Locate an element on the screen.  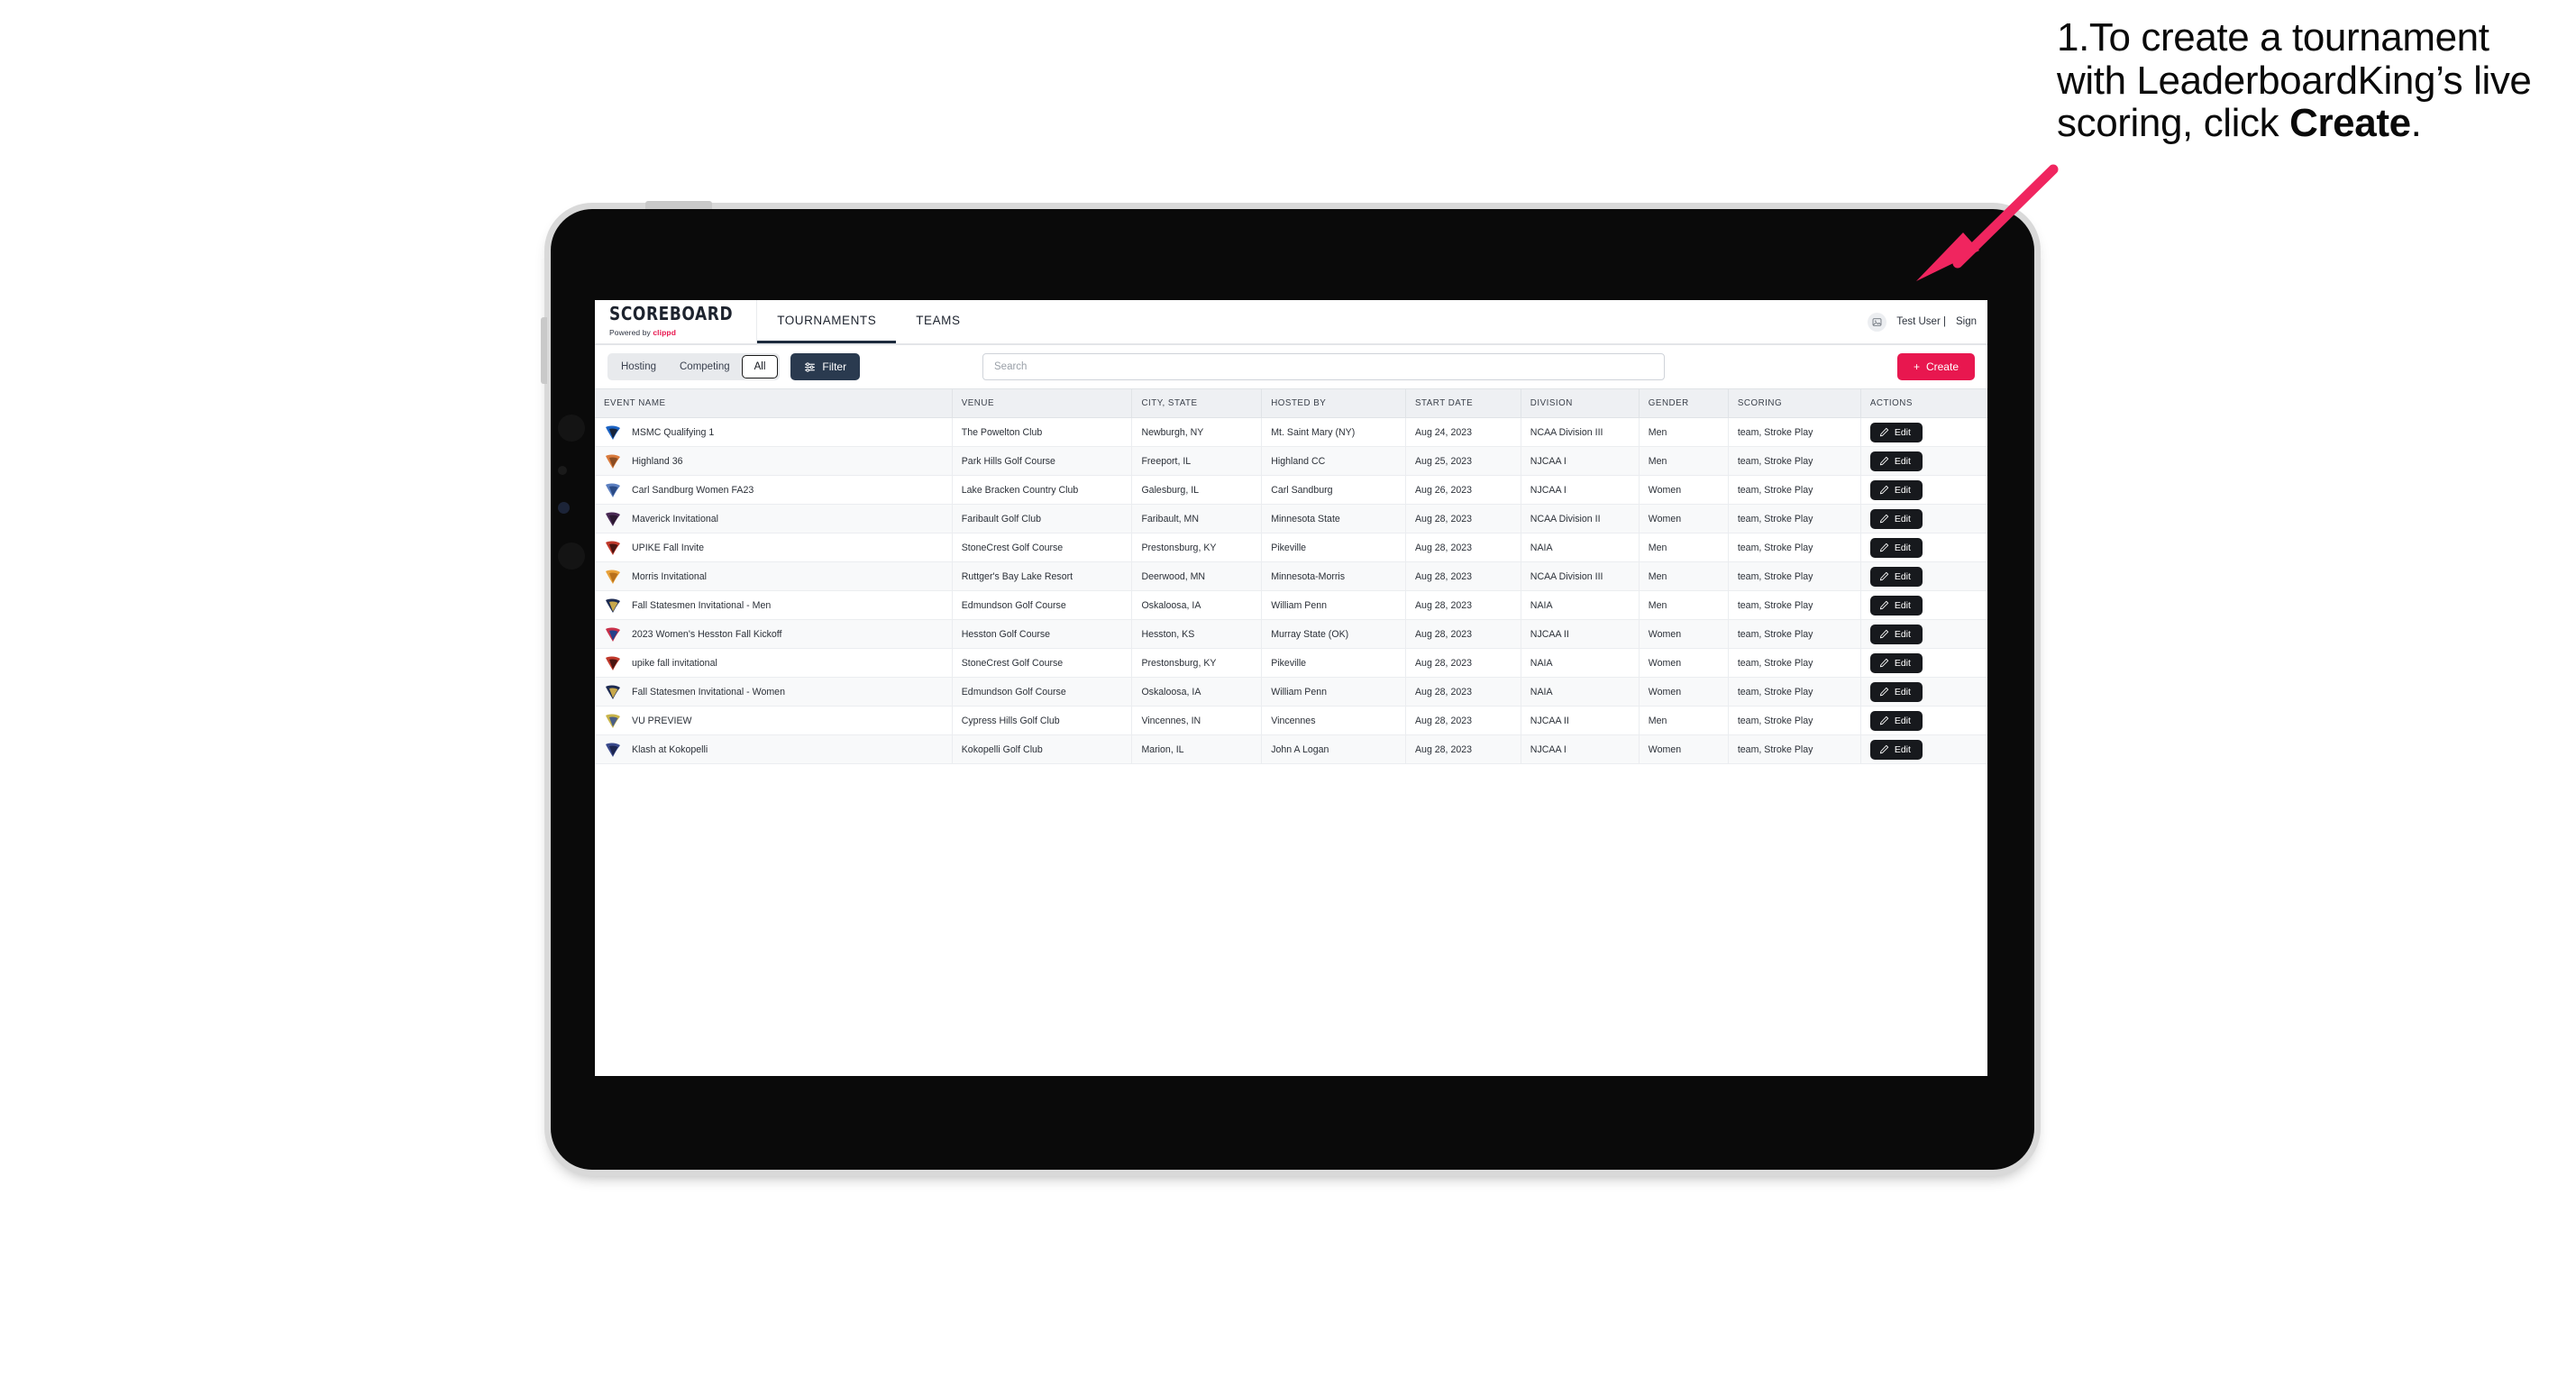
cell-event-name: 2023 Women's Hesston Fall Kickoff is located at coordinates (774, 634).